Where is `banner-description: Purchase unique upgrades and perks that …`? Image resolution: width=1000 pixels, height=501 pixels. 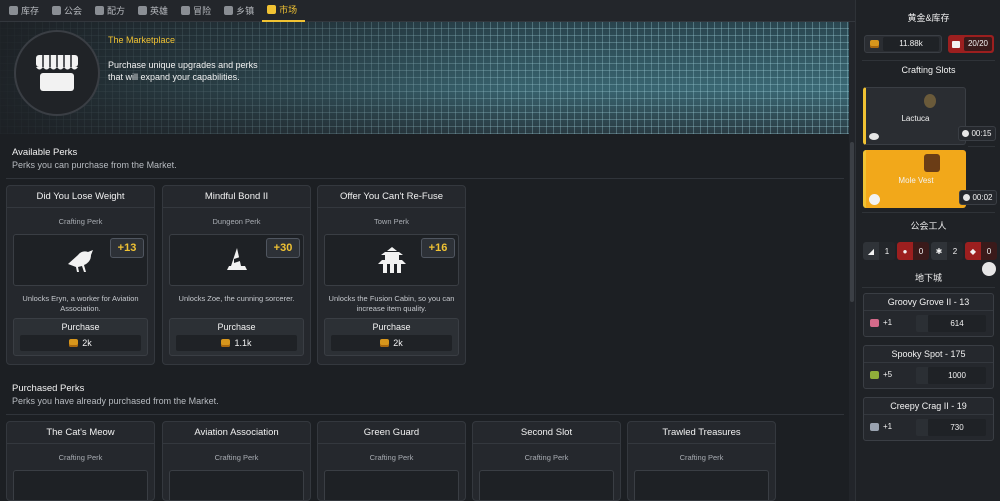
banner-description: Purchase unique upgrades and perks that … is located at coordinates (183, 71).